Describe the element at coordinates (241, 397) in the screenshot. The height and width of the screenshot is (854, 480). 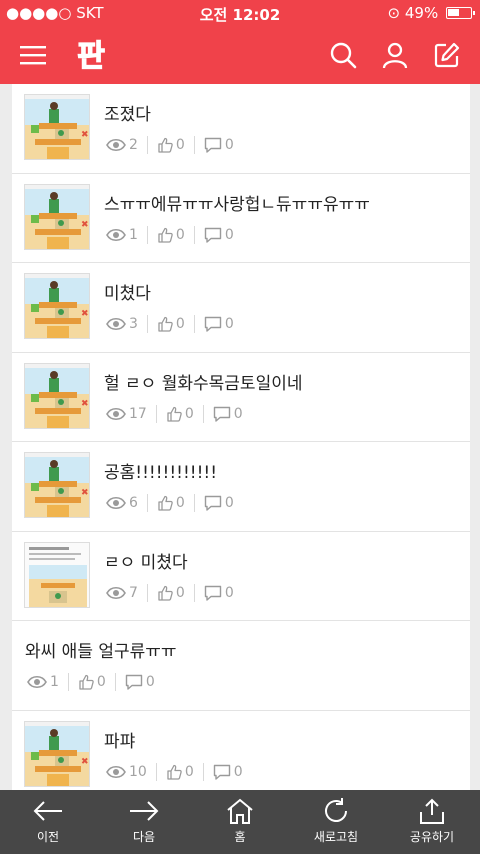
I see `post-list-item: ✖ 헐 ㄹㅇ 월화수목금토일이네 17 0 0` at that location.